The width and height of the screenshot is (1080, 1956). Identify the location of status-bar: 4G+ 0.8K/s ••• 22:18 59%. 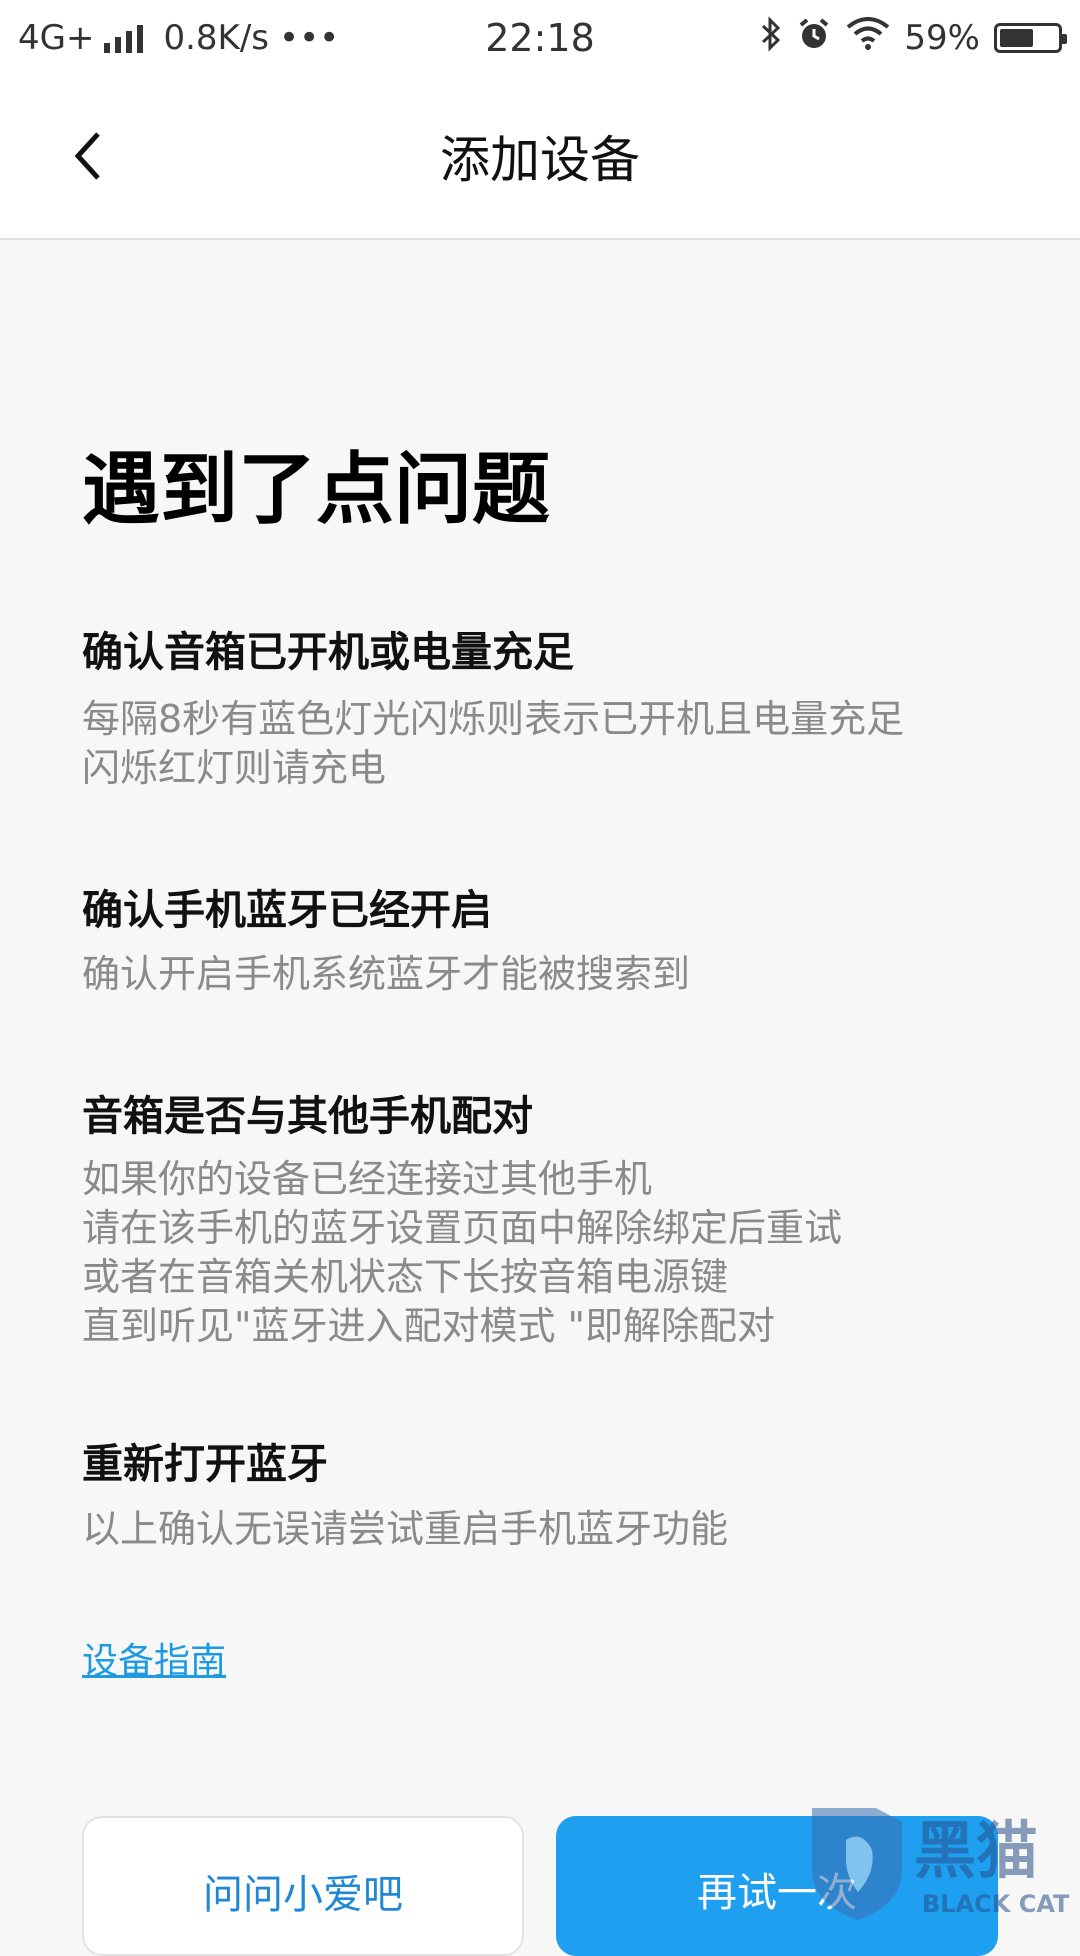
(540, 38).